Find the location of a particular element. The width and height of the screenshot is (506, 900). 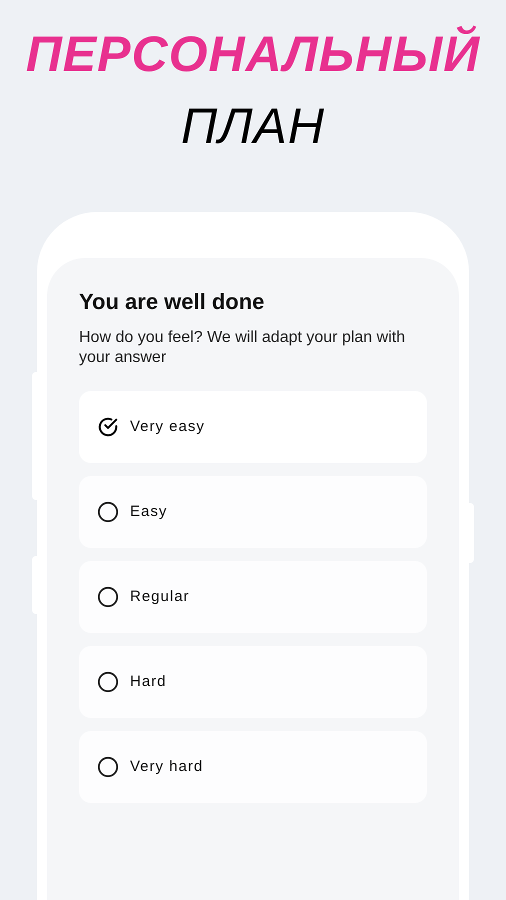

answer-option: Regular is located at coordinates (253, 597).